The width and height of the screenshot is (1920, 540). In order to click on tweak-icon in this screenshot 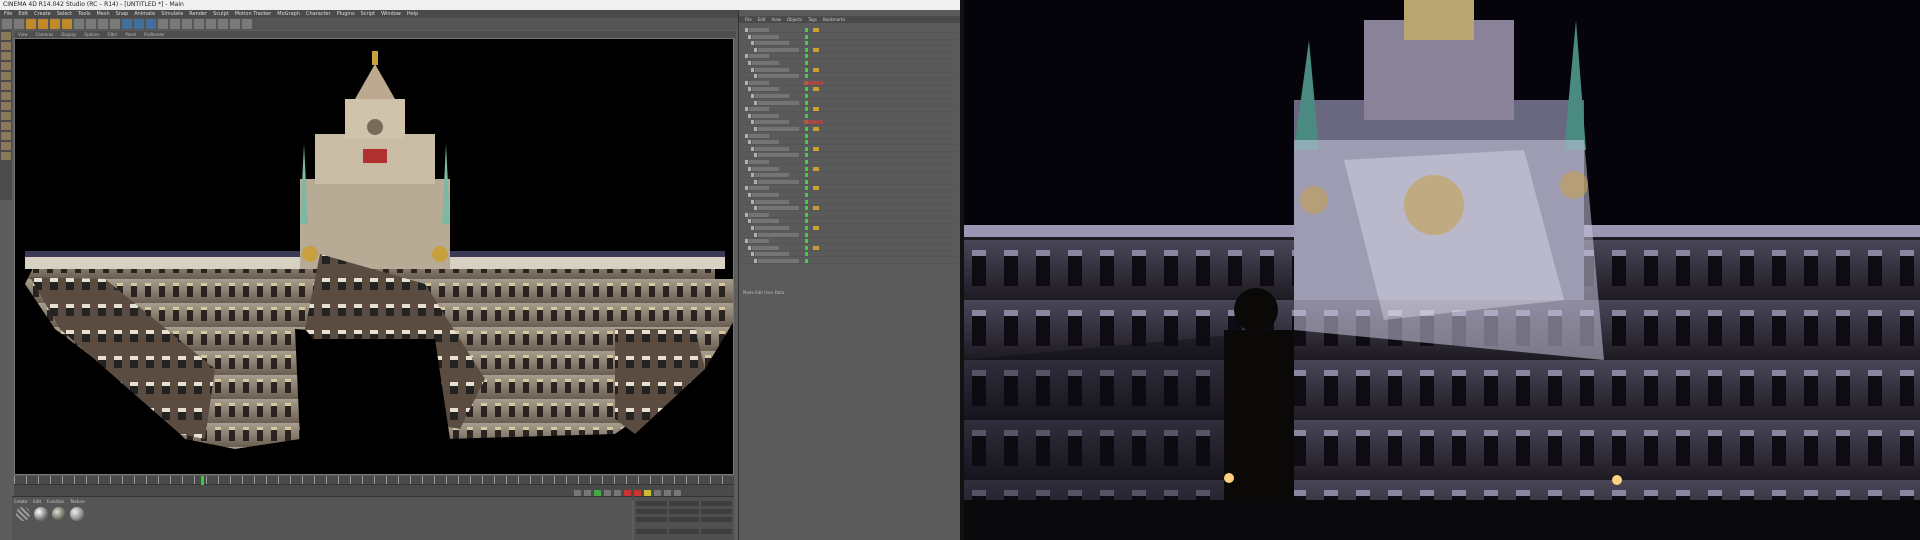, I will do `click(6, 116)`.